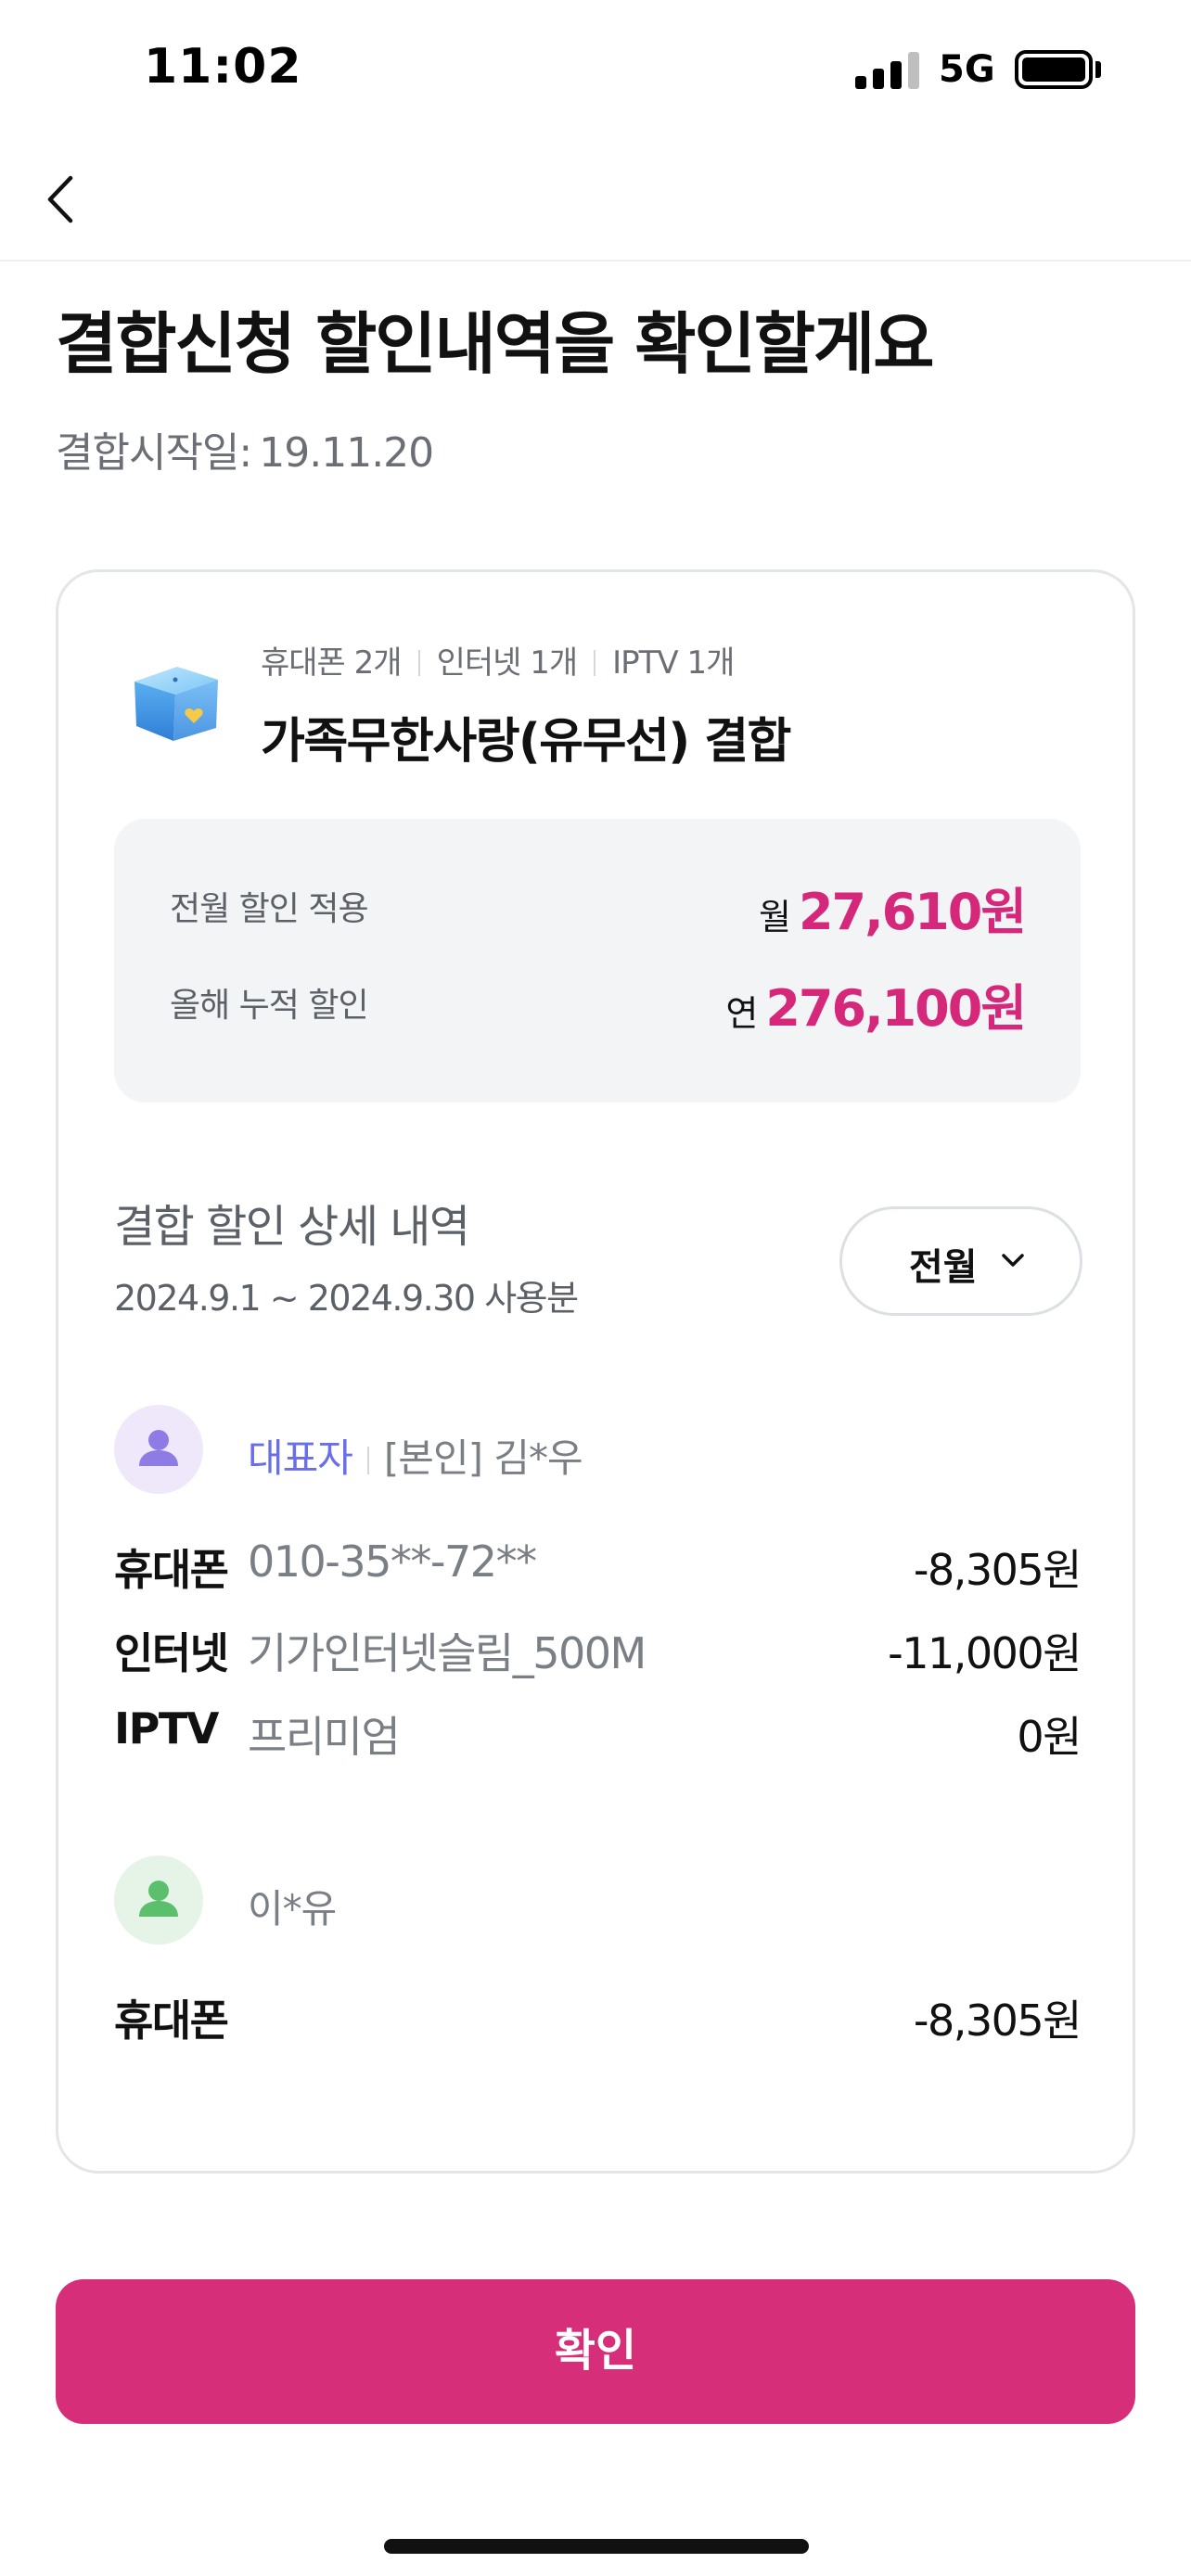  What do you see at coordinates (597, 2546) in the screenshot?
I see `home-indicator` at bounding box center [597, 2546].